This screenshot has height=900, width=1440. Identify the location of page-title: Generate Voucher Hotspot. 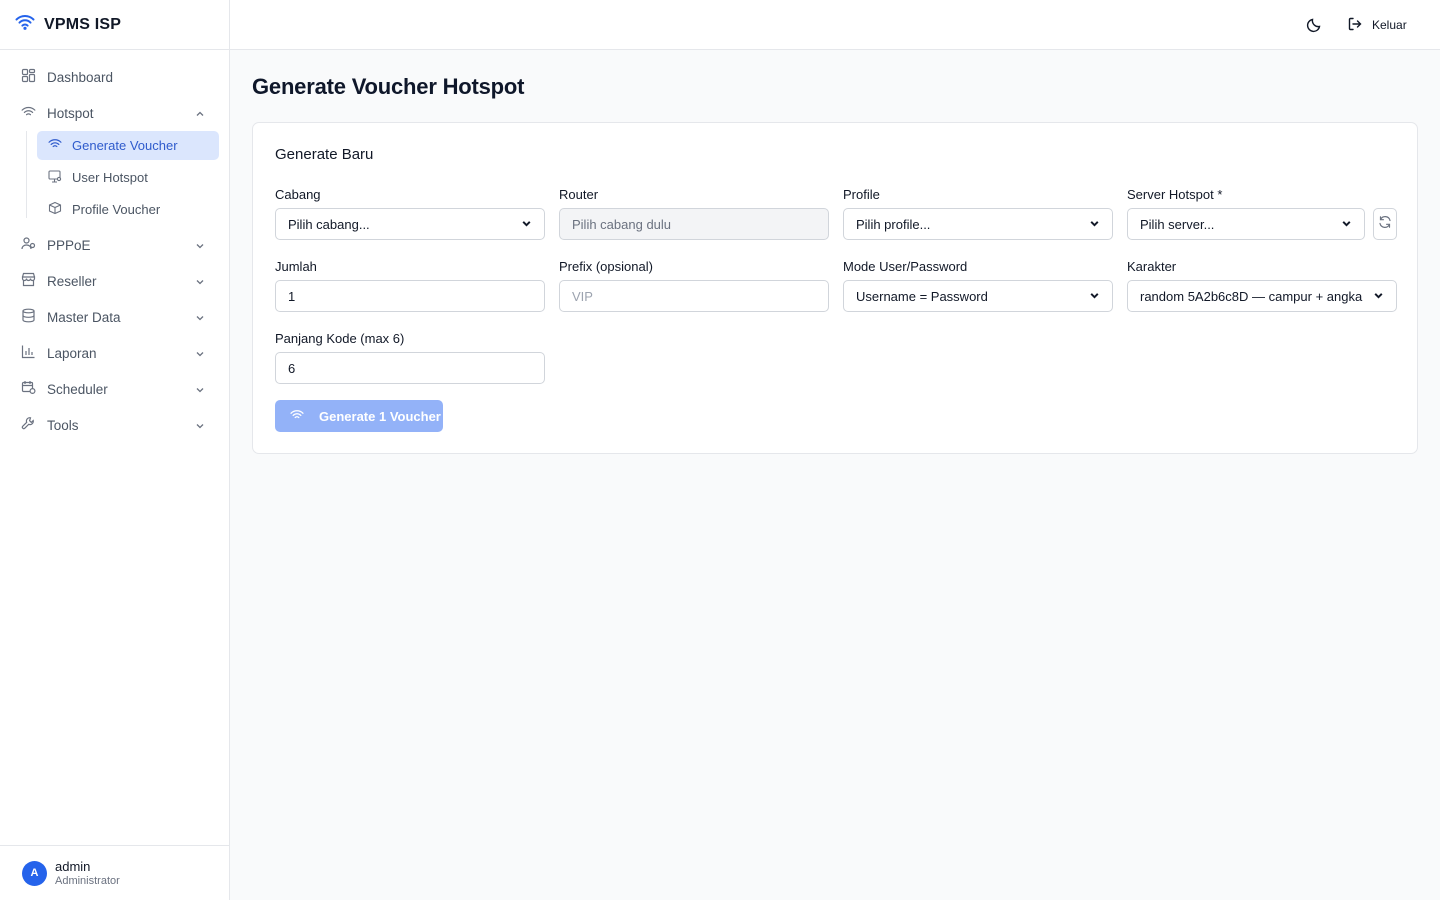
(388, 86).